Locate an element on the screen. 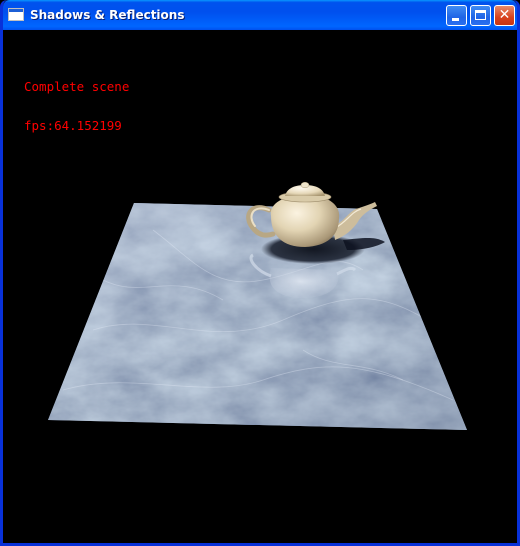  close-button: ✕ is located at coordinates (504, 15).